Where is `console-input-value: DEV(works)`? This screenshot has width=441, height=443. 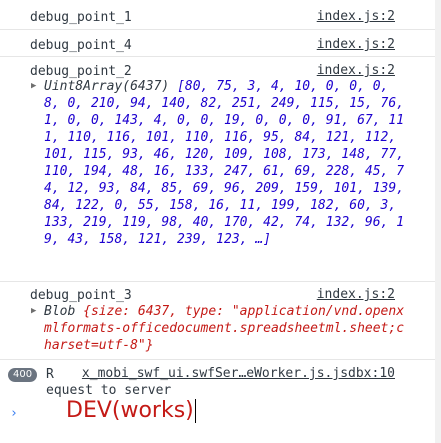
console-input-value: DEV(works) is located at coordinates (130, 410).